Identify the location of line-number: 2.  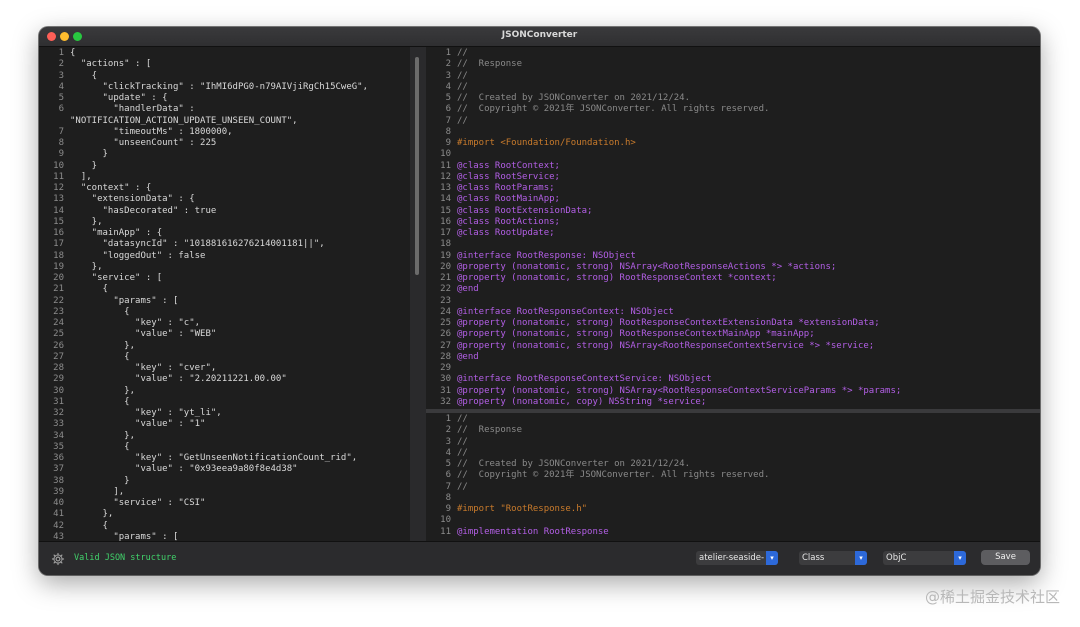
(448, 64).